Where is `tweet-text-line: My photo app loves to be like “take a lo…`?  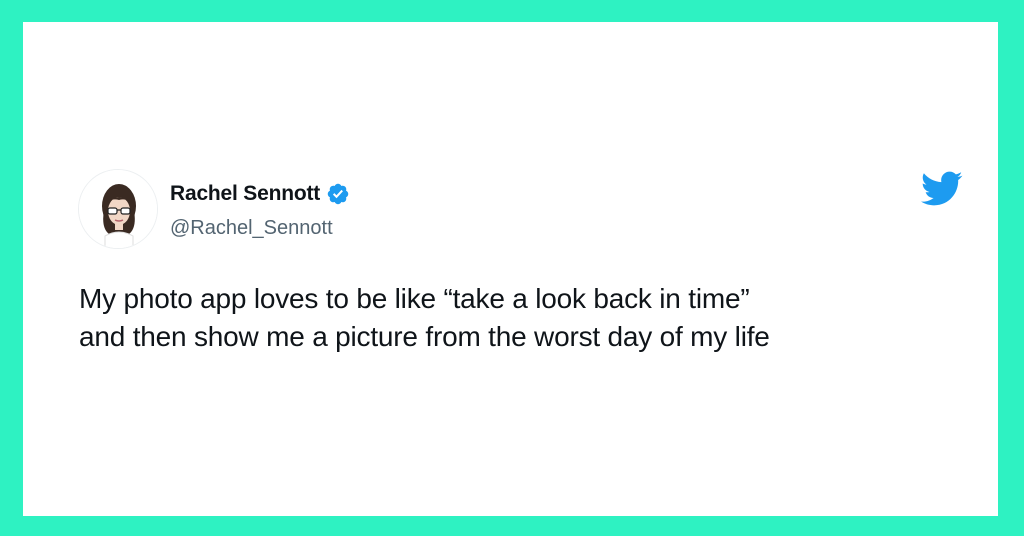 tweet-text-line: My photo app loves to be like “take a lo… is located at coordinates (414, 298).